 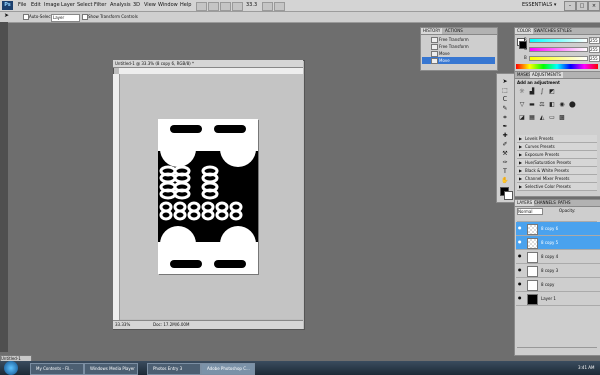 What do you see at coordinates (558, 58) in the screenshot?
I see `blue-slider` at bounding box center [558, 58].